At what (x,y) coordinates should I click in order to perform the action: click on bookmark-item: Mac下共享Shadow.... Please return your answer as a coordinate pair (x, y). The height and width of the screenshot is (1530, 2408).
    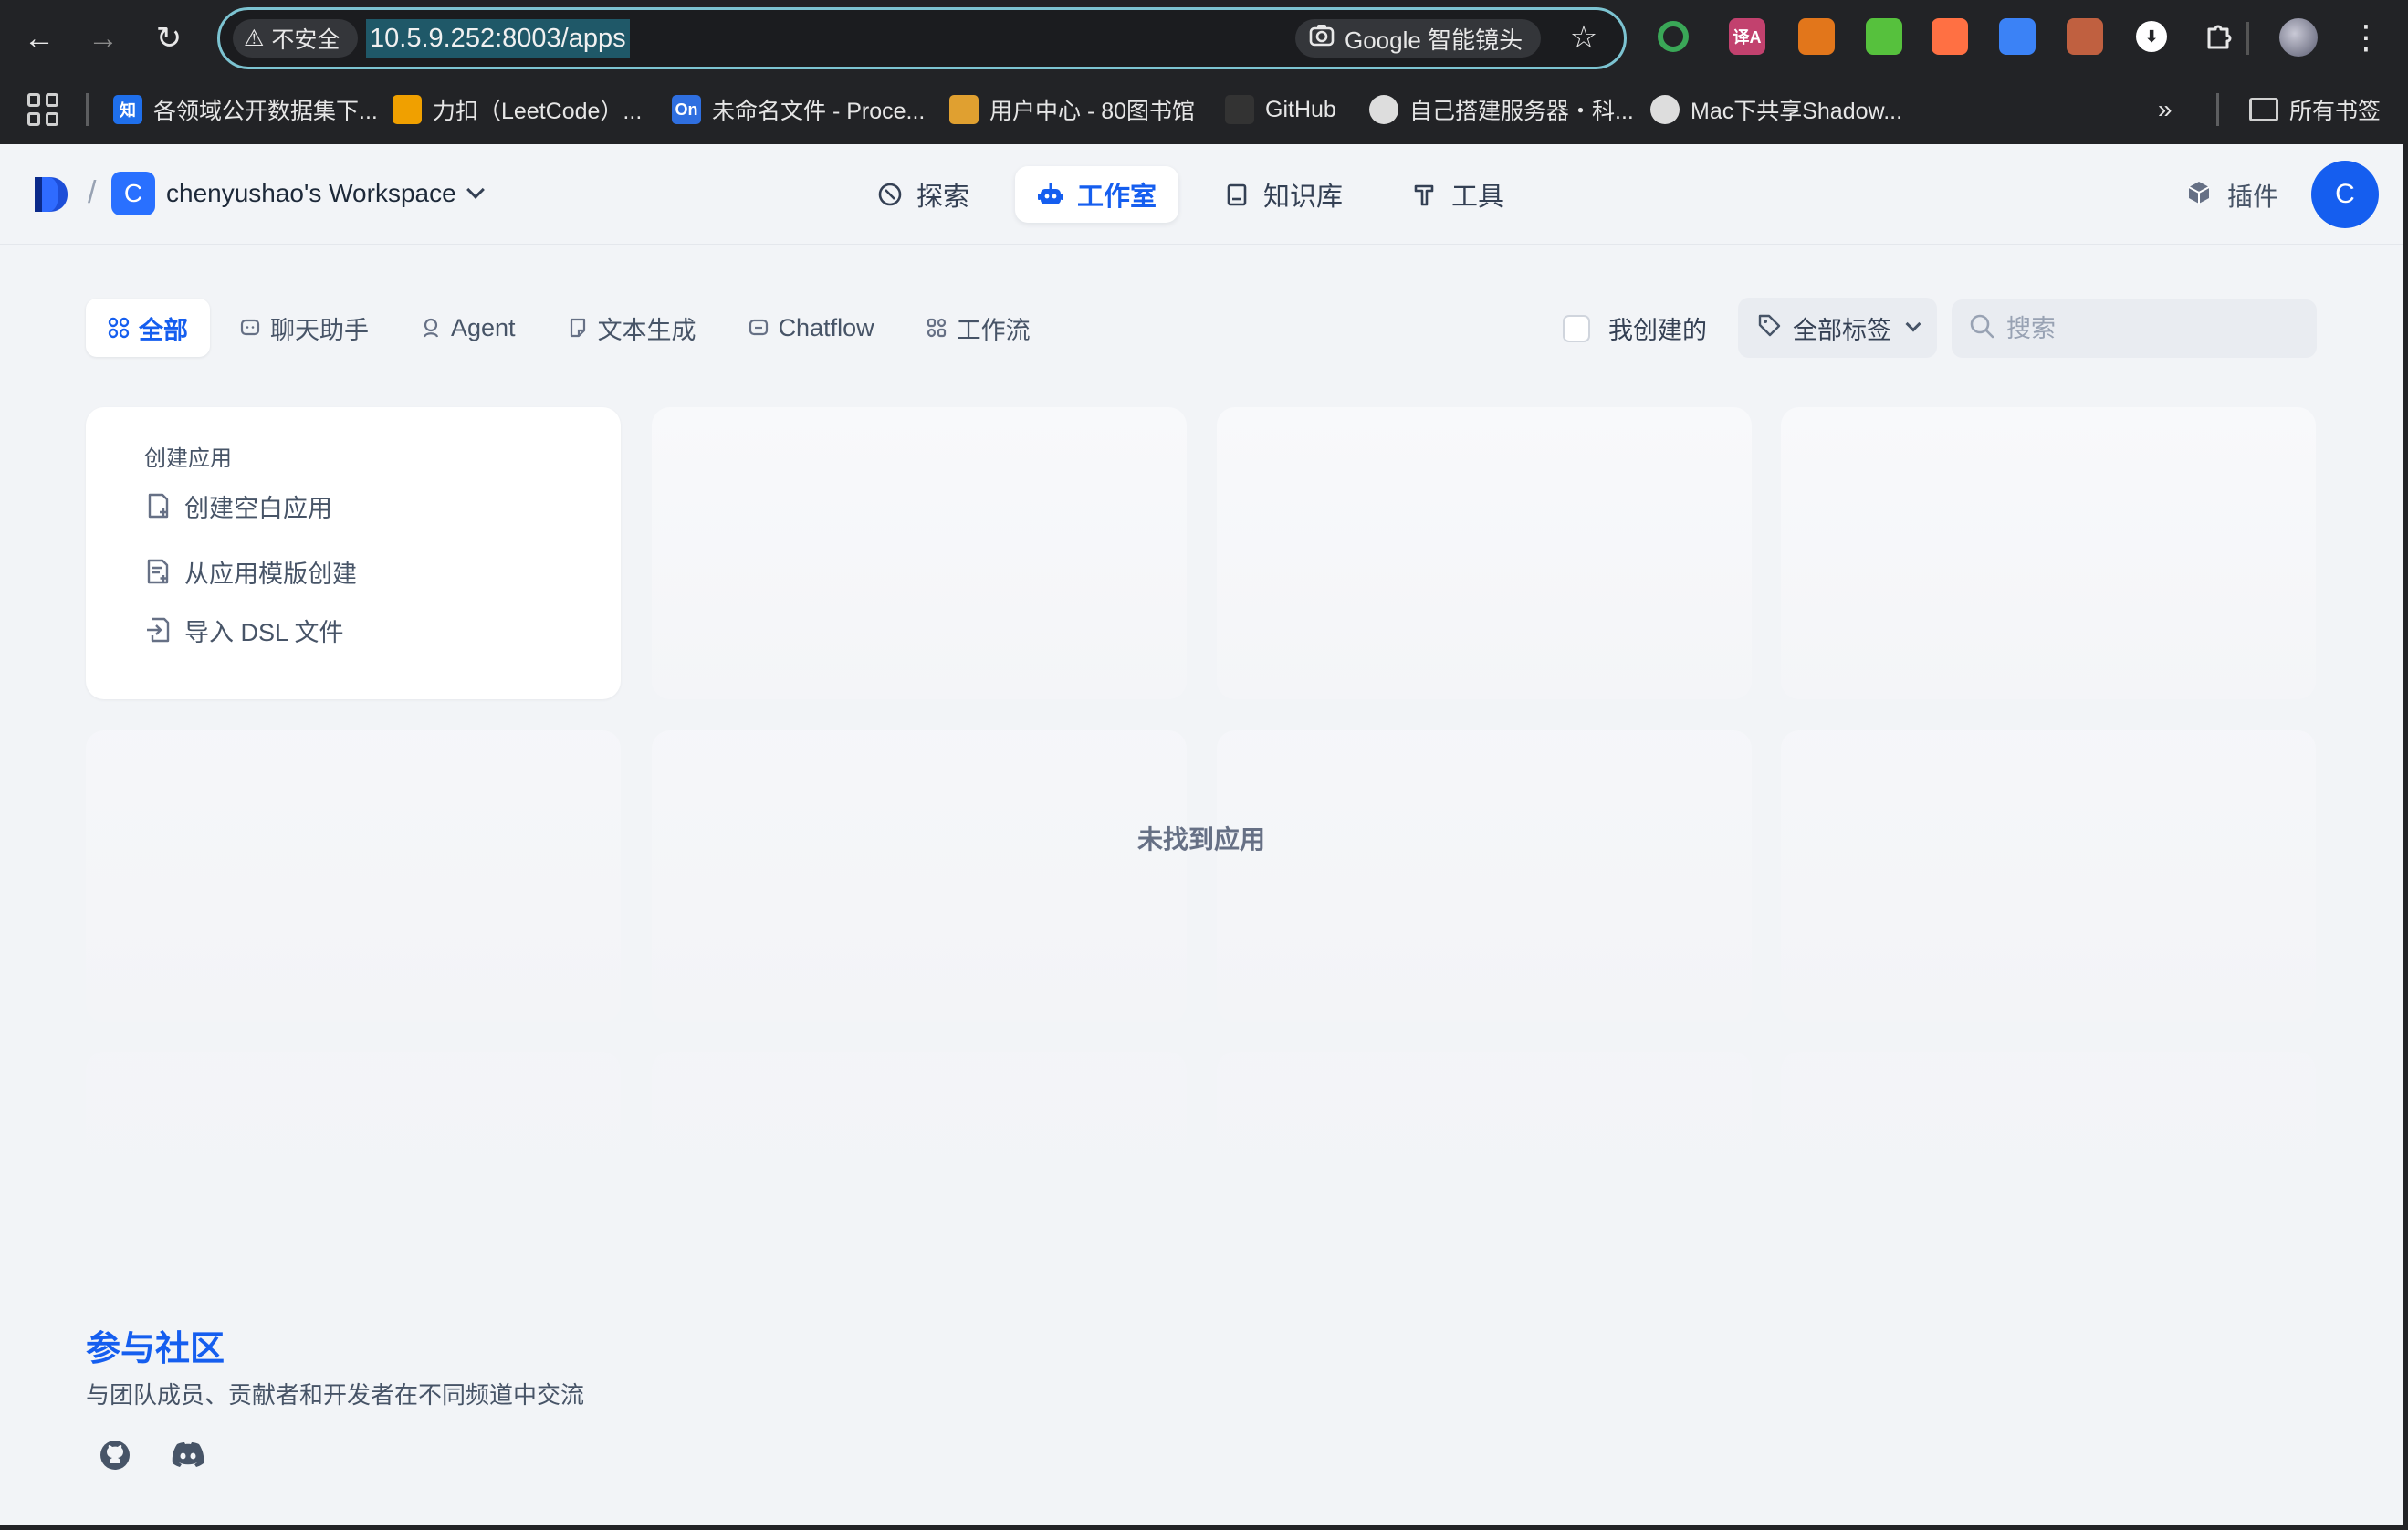
    Looking at the image, I should click on (1776, 110).